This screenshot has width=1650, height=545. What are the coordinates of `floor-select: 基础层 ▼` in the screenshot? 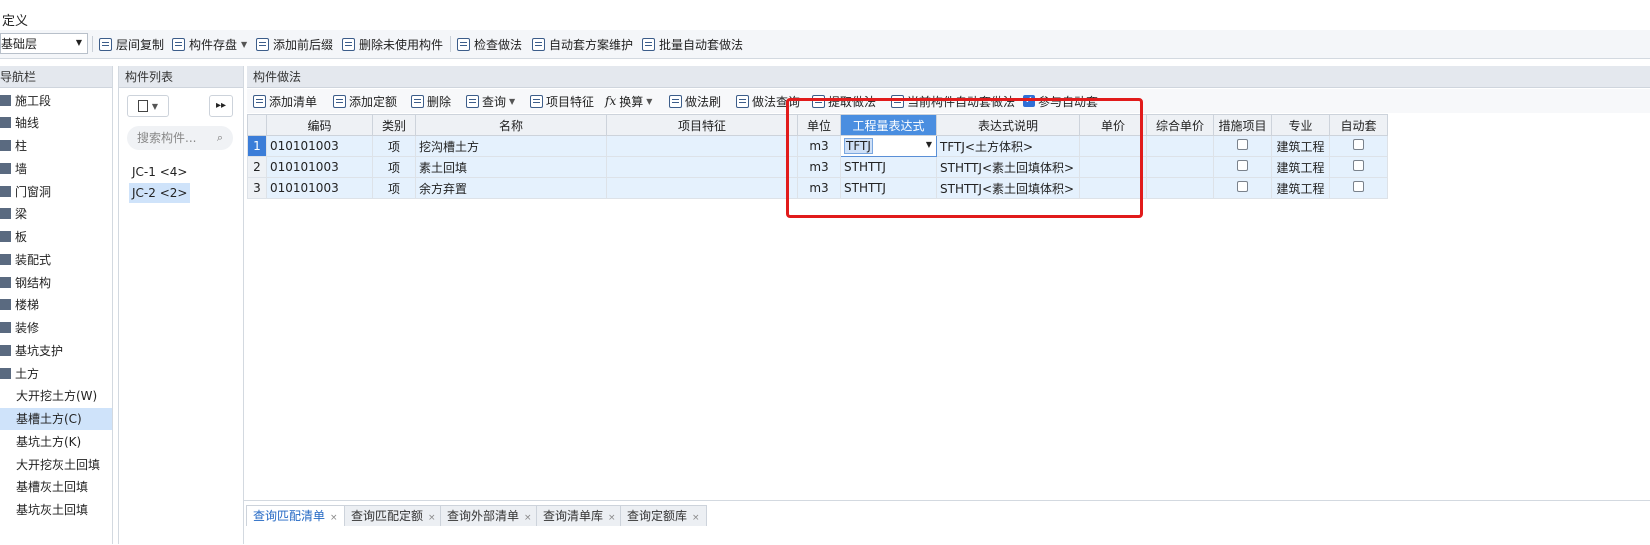 It's located at (44, 43).